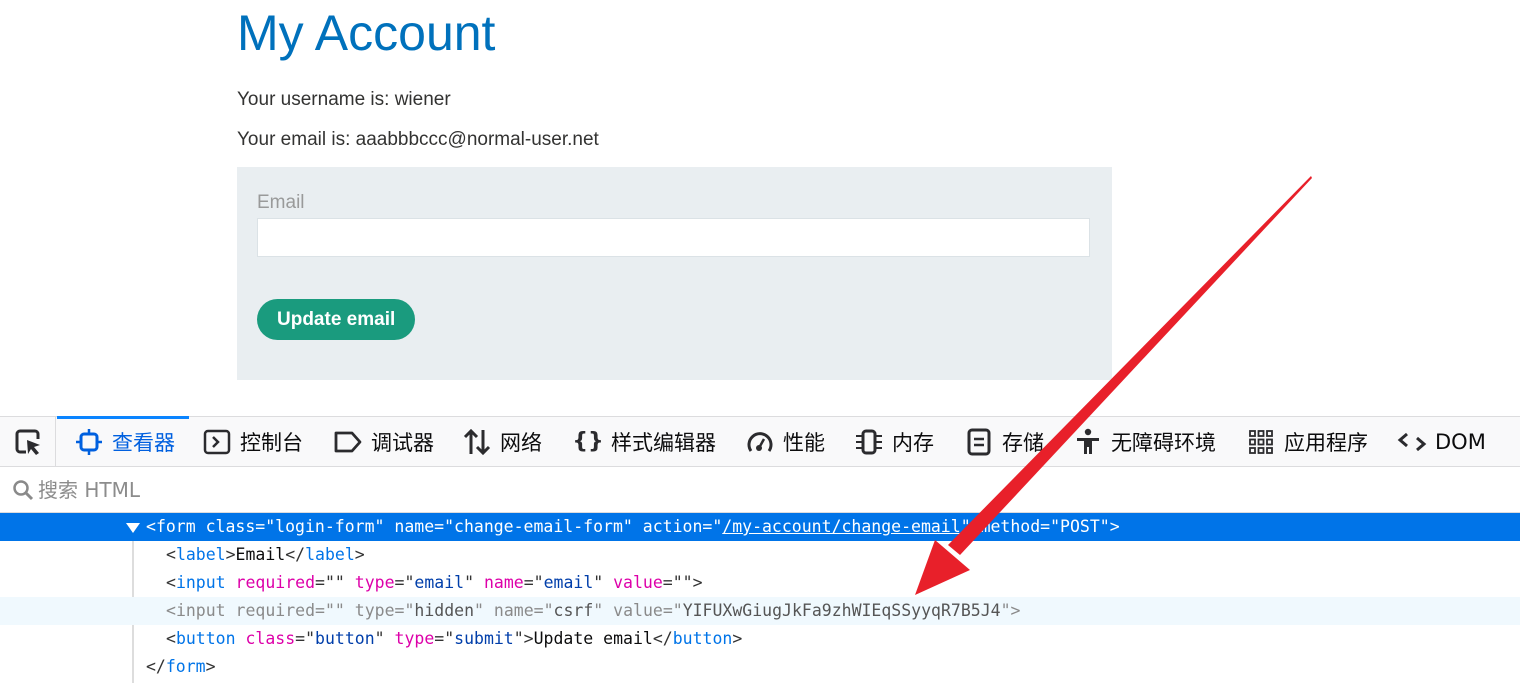  I want to click on storage-icon, so click(979, 442).